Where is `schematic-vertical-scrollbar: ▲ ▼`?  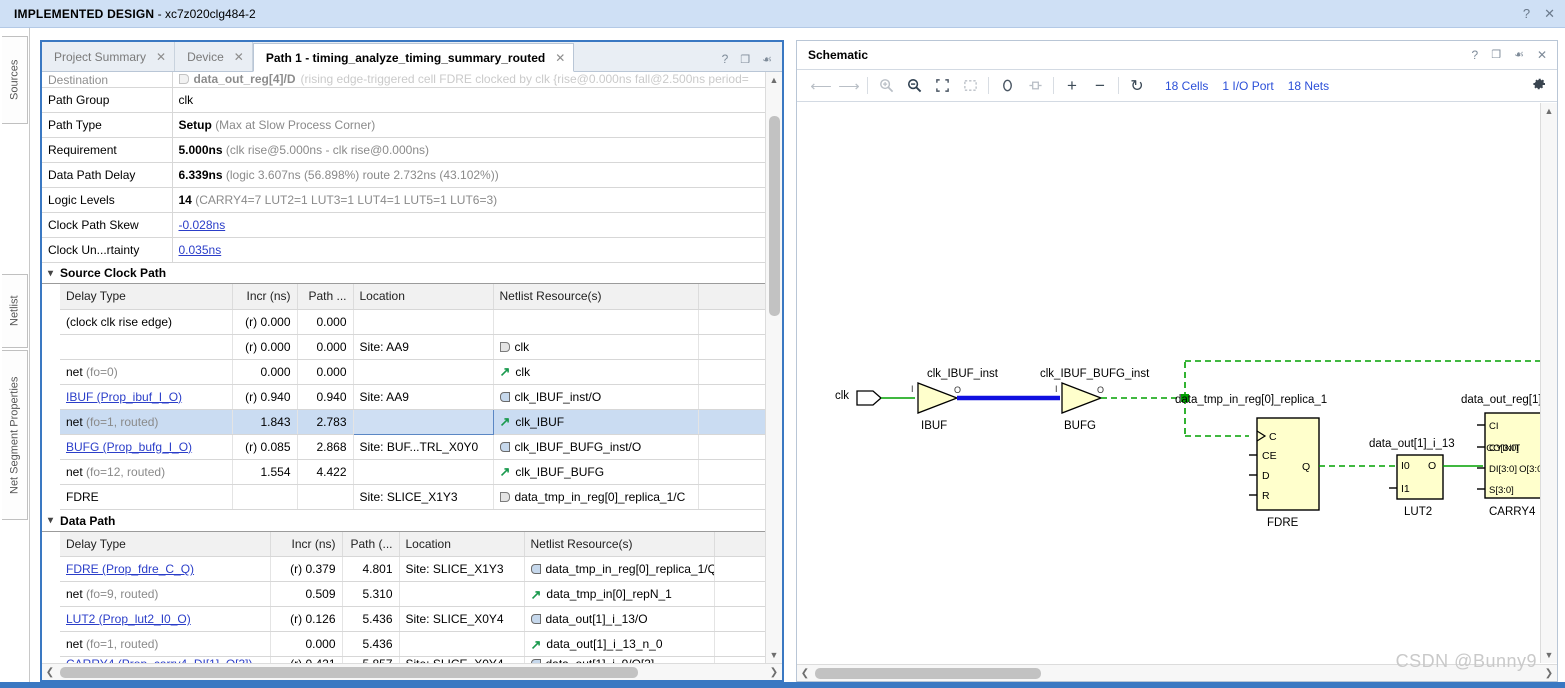 schematic-vertical-scrollbar: ▲ ▼ is located at coordinates (1548, 383).